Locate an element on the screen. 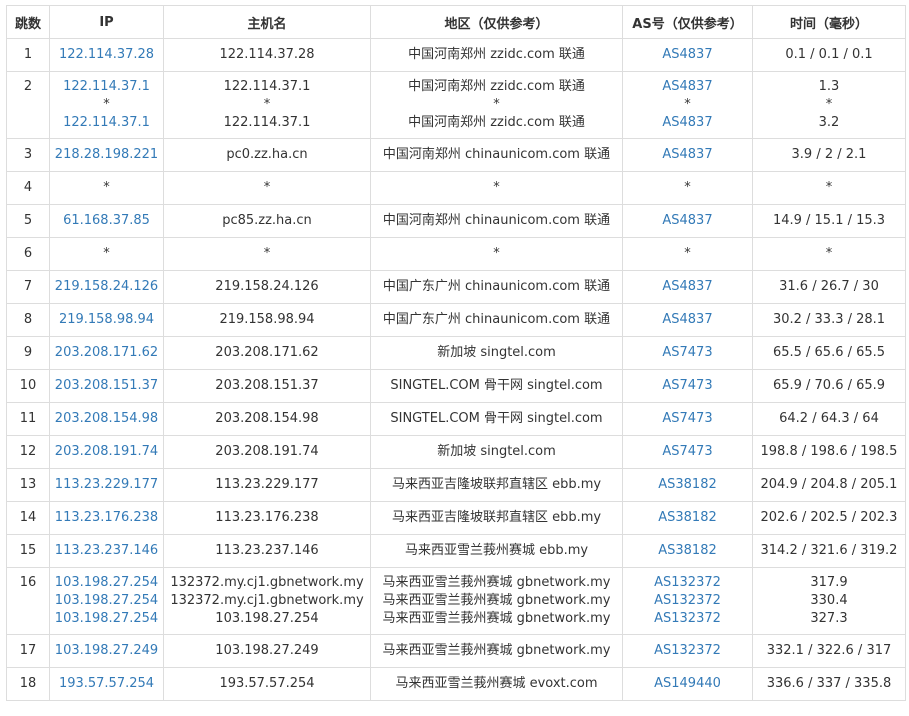 Image resolution: width=909 pixels, height=716 pixels. ip-cell: 193.57.57.254 is located at coordinates (106, 684).